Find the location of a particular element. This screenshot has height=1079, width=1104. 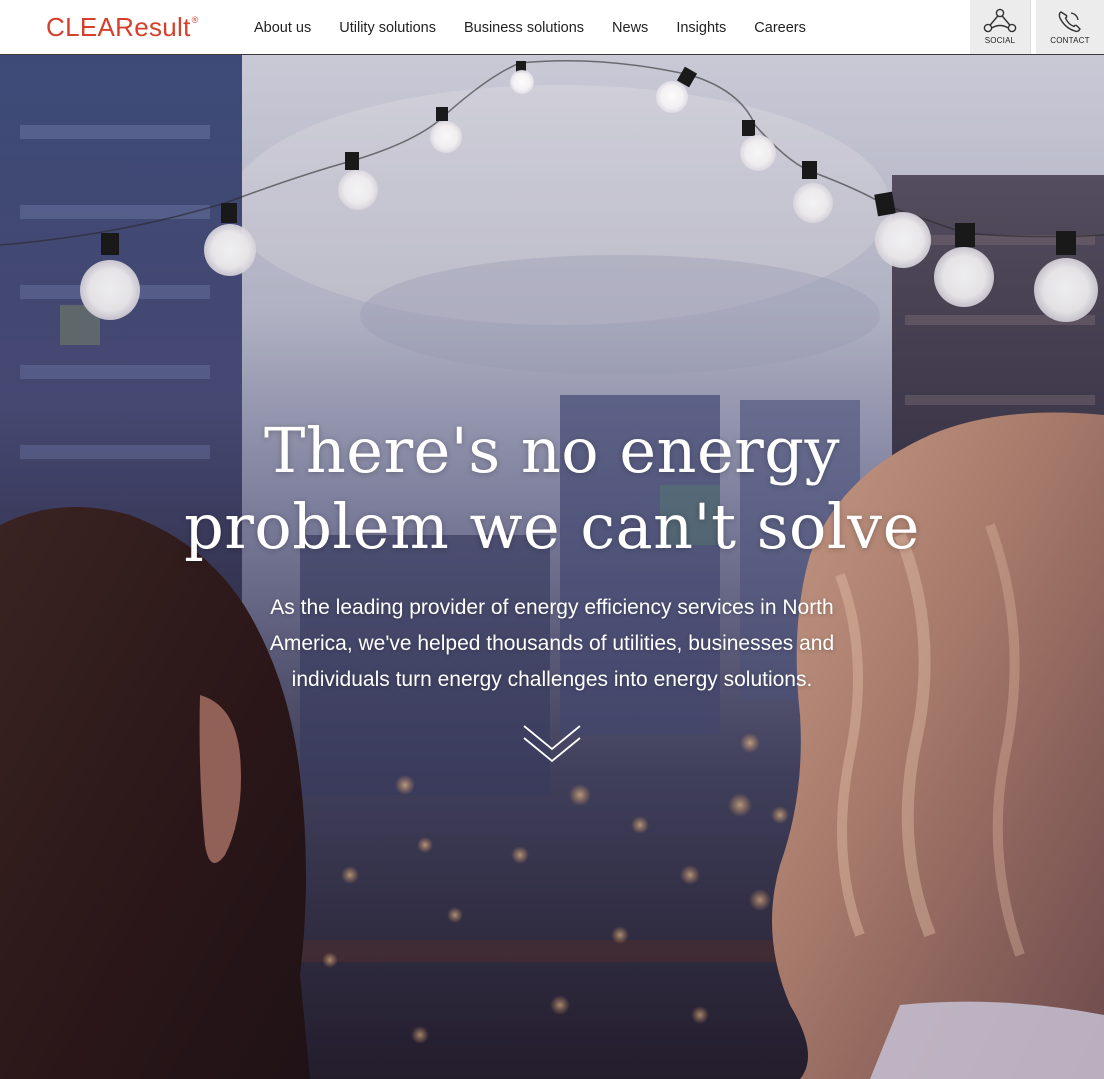

hero-headline-line-1: There's no energy is located at coordinates (551, 450).